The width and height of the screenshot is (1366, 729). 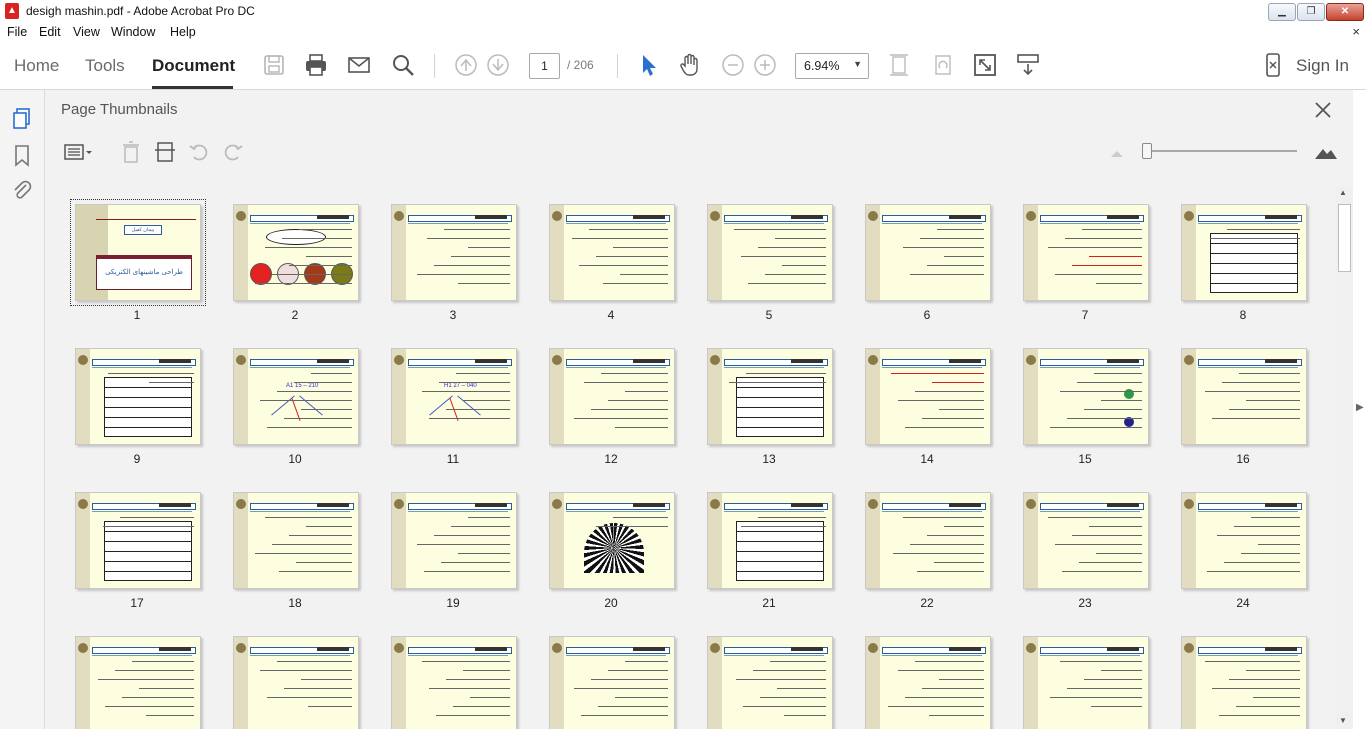 What do you see at coordinates (105, 66) in the screenshot?
I see `tab-tools: Tools` at bounding box center [105, 66].